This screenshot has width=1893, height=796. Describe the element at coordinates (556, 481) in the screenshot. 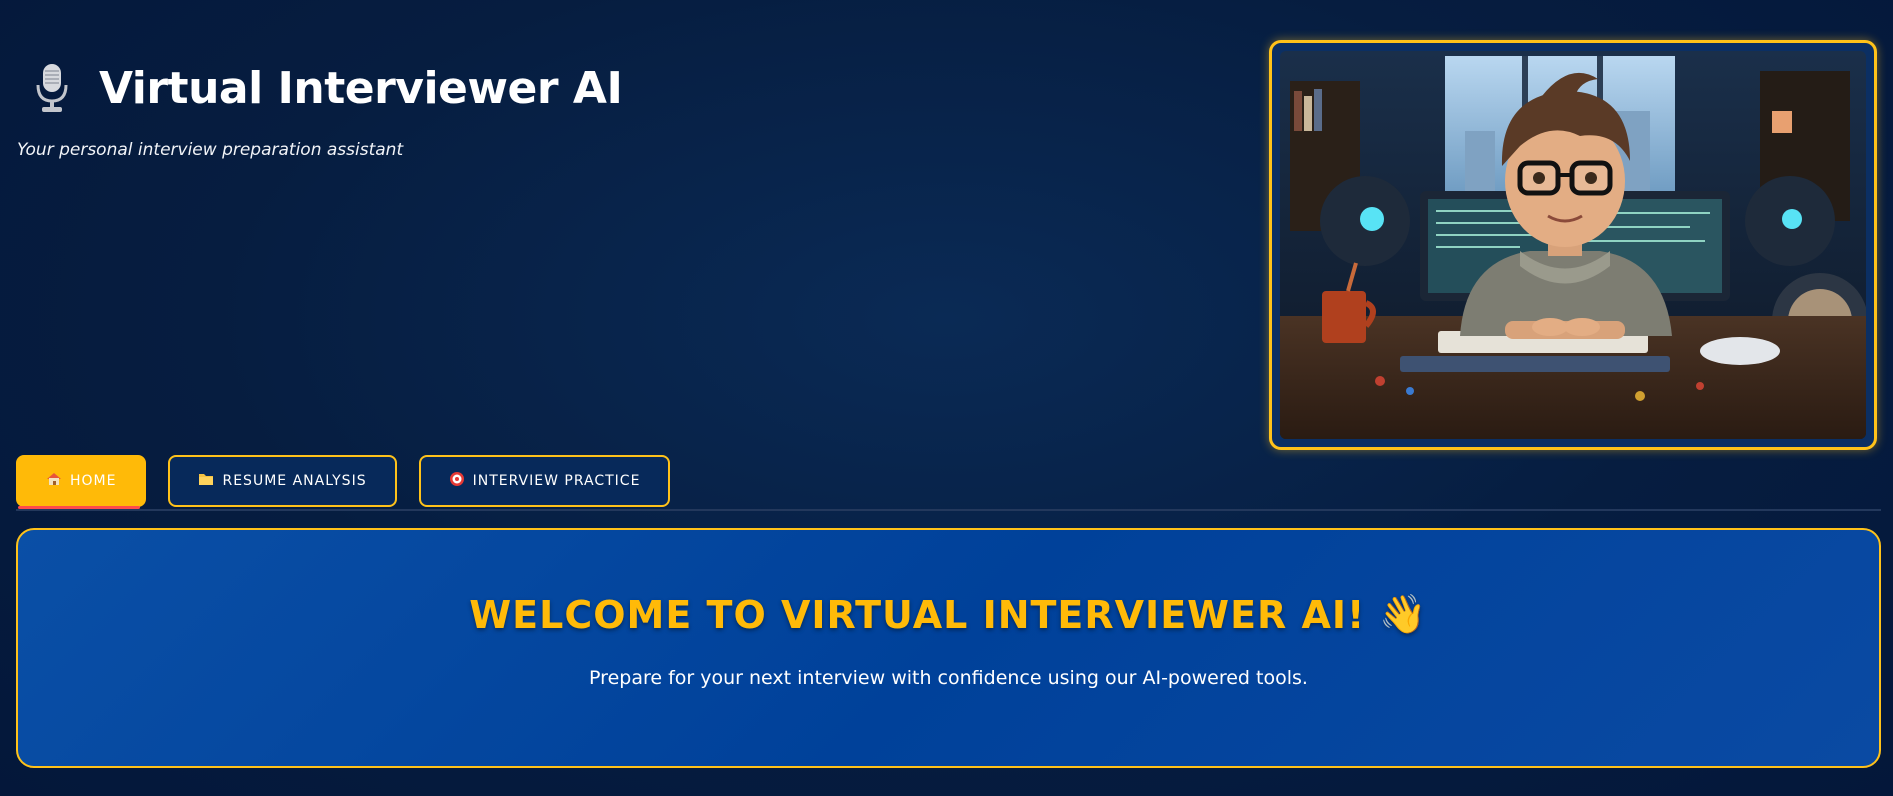

I see `tab-interview-practice-label: INTERVIEW PRACTICE` at that location.